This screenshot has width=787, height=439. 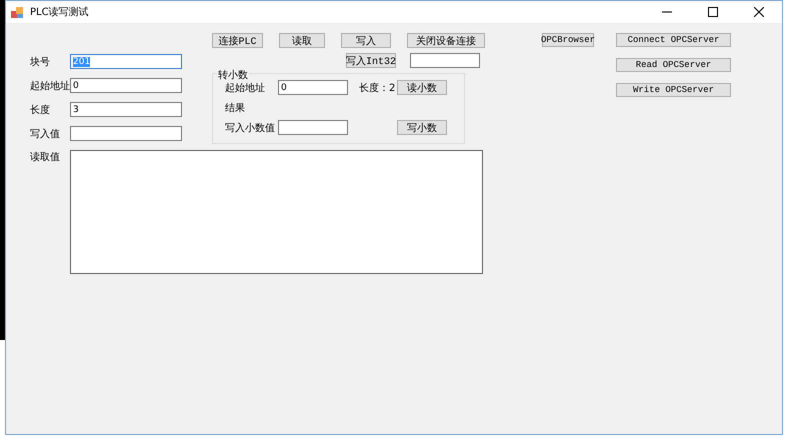 I want to click on toolbar-button: 关闭设备连接, so click(x=446, y=40).